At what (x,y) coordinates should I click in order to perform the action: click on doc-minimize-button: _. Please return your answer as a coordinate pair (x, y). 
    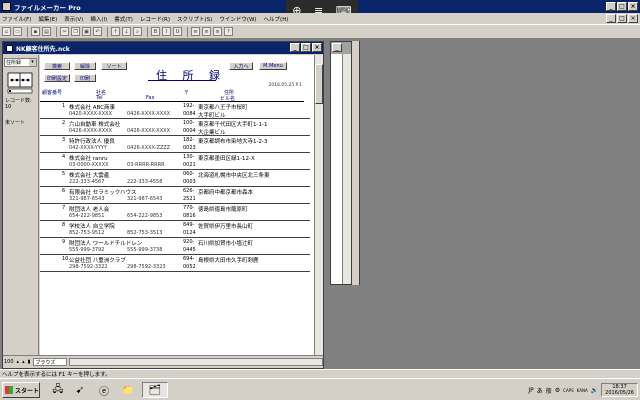
    Looking at the image, I should click on (295, 47).